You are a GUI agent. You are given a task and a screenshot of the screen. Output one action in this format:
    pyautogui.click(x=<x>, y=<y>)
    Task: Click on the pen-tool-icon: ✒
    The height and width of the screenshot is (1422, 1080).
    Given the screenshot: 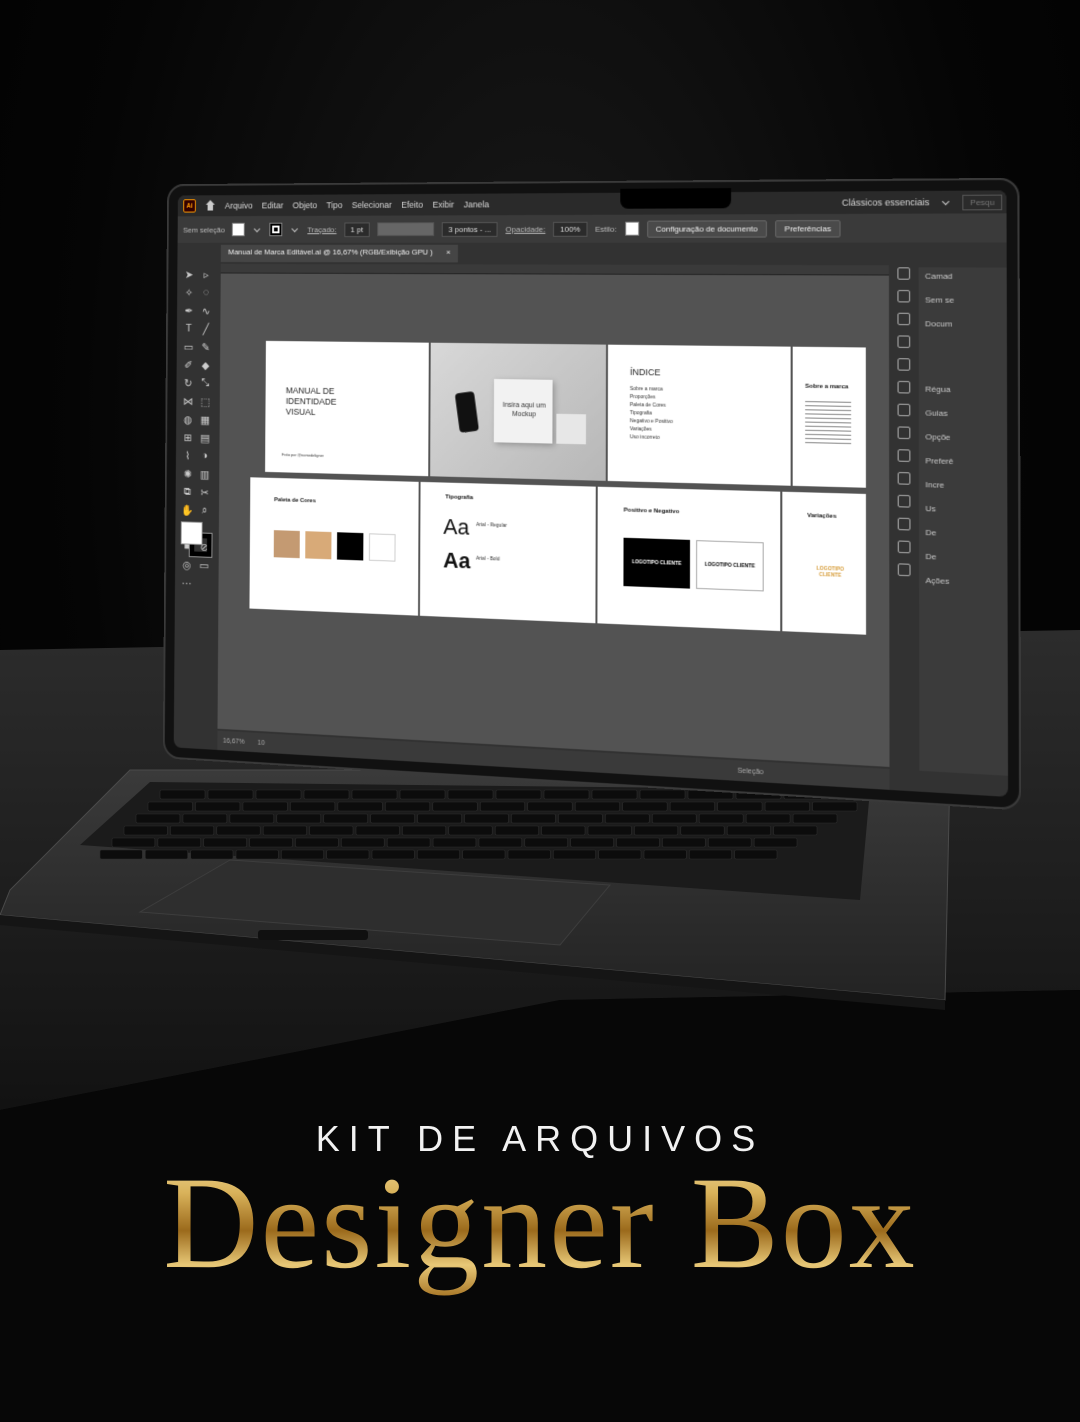 What is the action you would take?
    pyautogui.click(x=189, y=310)
    